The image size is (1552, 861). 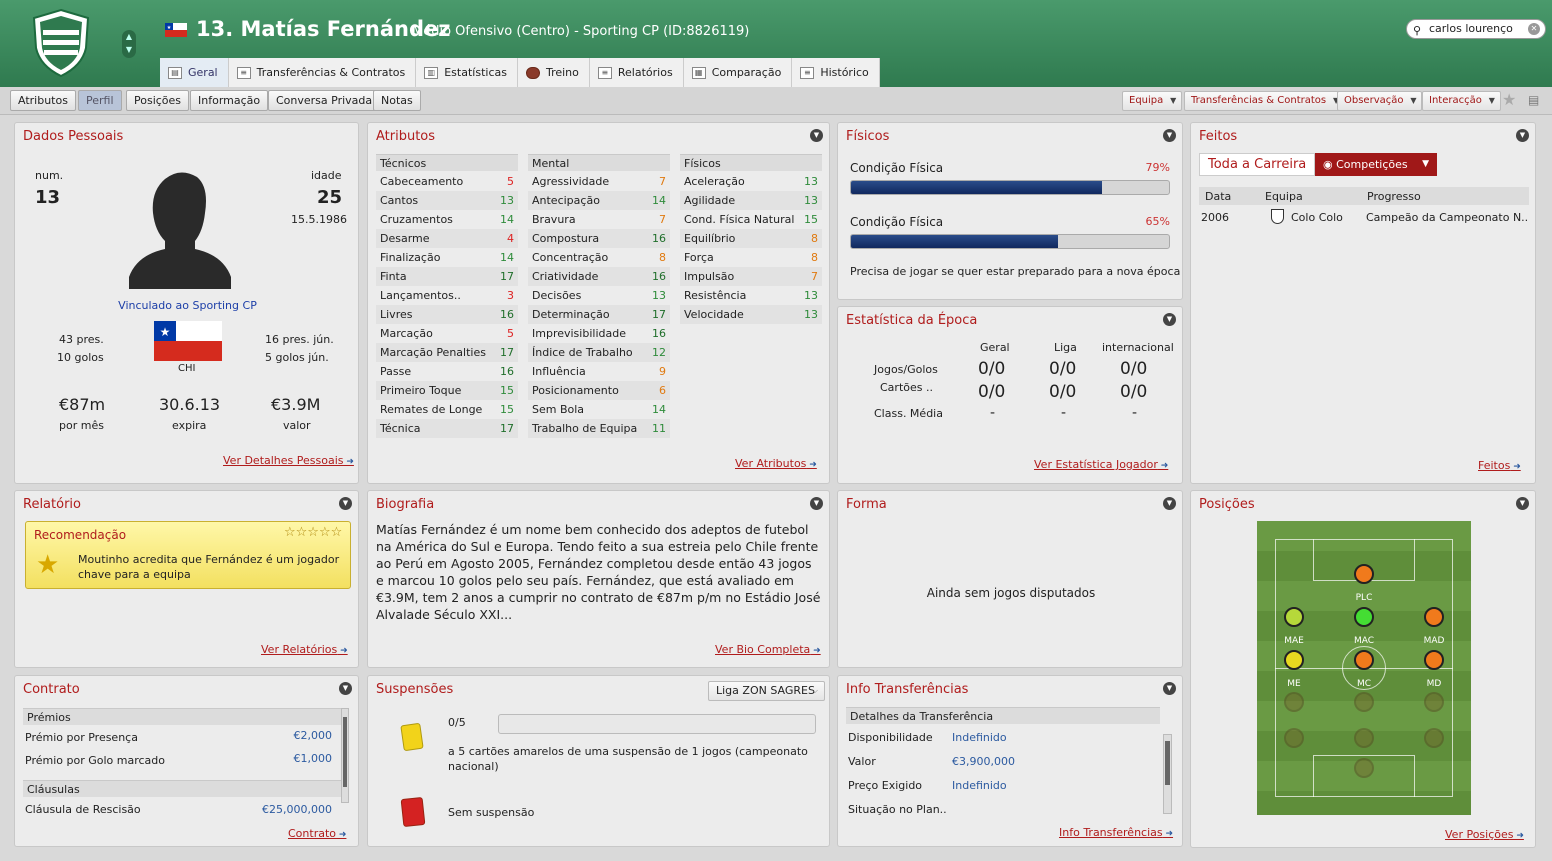 I want to click on attribute-row: Lançamentos.. 3, so click(x=447, y=295).